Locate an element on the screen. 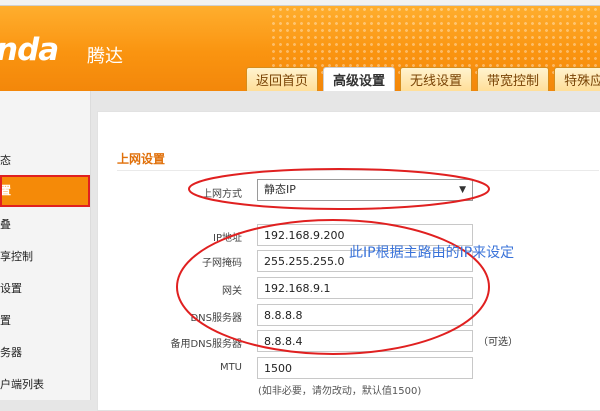  annotation-note: 此IP根据主路由的IP来设定 is located at coordinates (432, 253).